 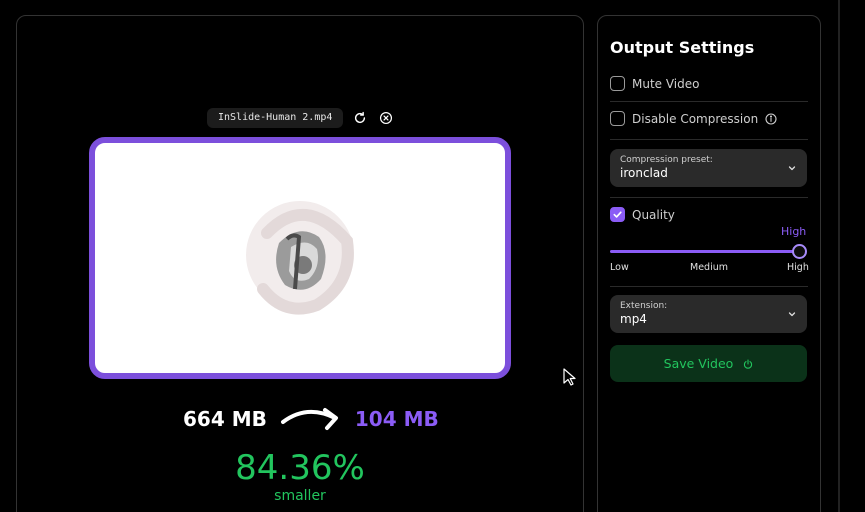 What do you see at coordinates (275, 118) in the screenshot?
I see `file-name-chip: InSlide-Human 2.mp4` at bounding box center [275, 118].